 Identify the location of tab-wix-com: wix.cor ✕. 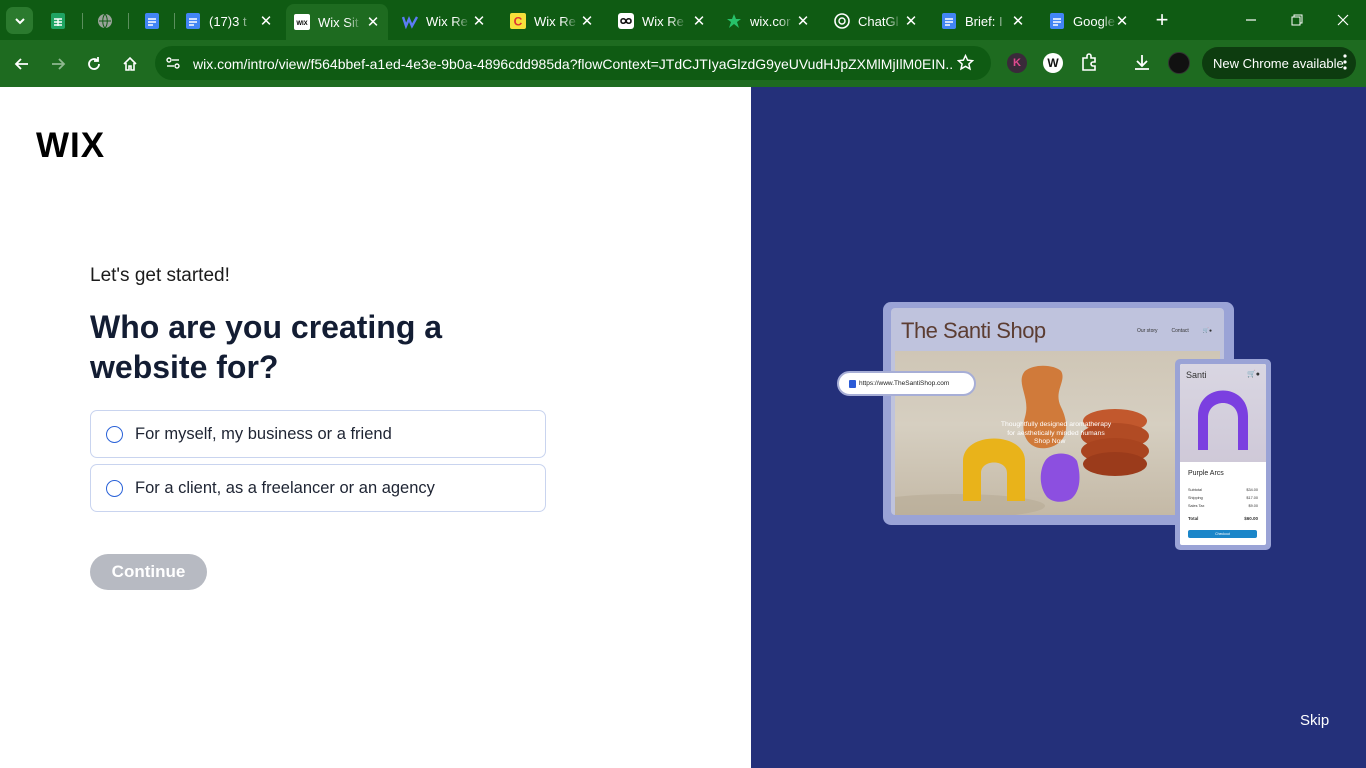
(772, 21).